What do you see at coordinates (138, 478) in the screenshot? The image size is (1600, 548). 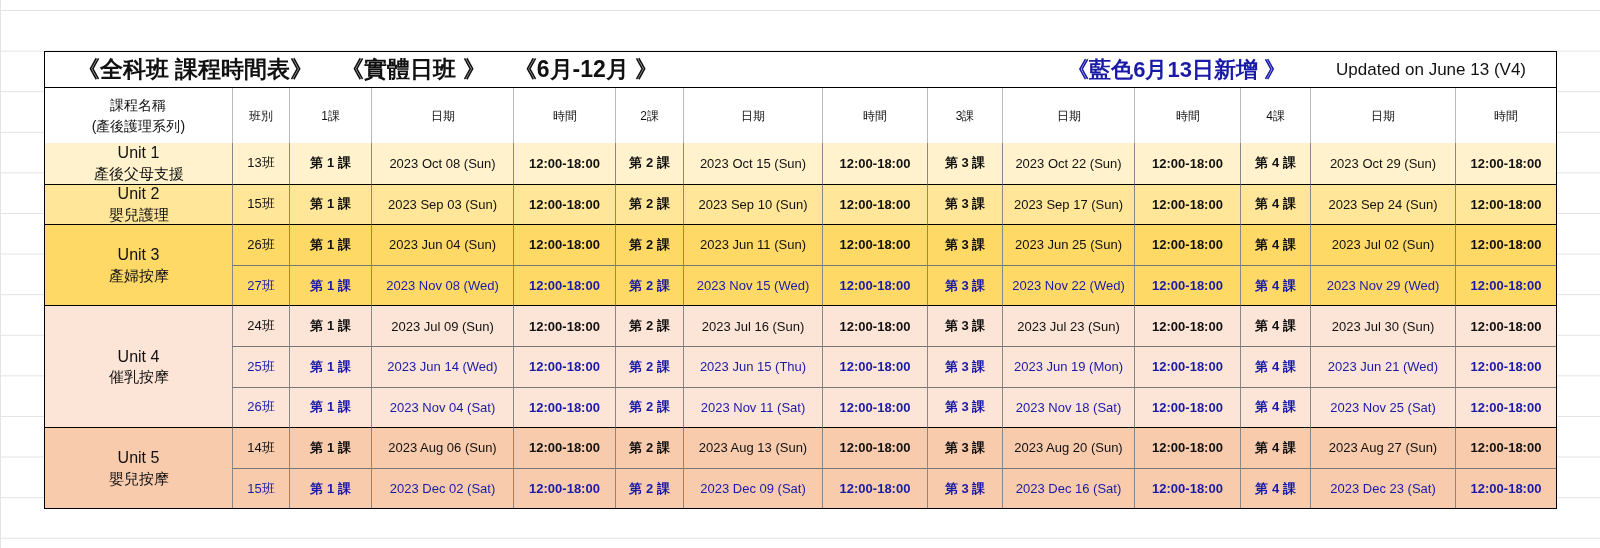 I see `unit-subtitle: 嬰兒按摩` at bounding box center [138, 478].